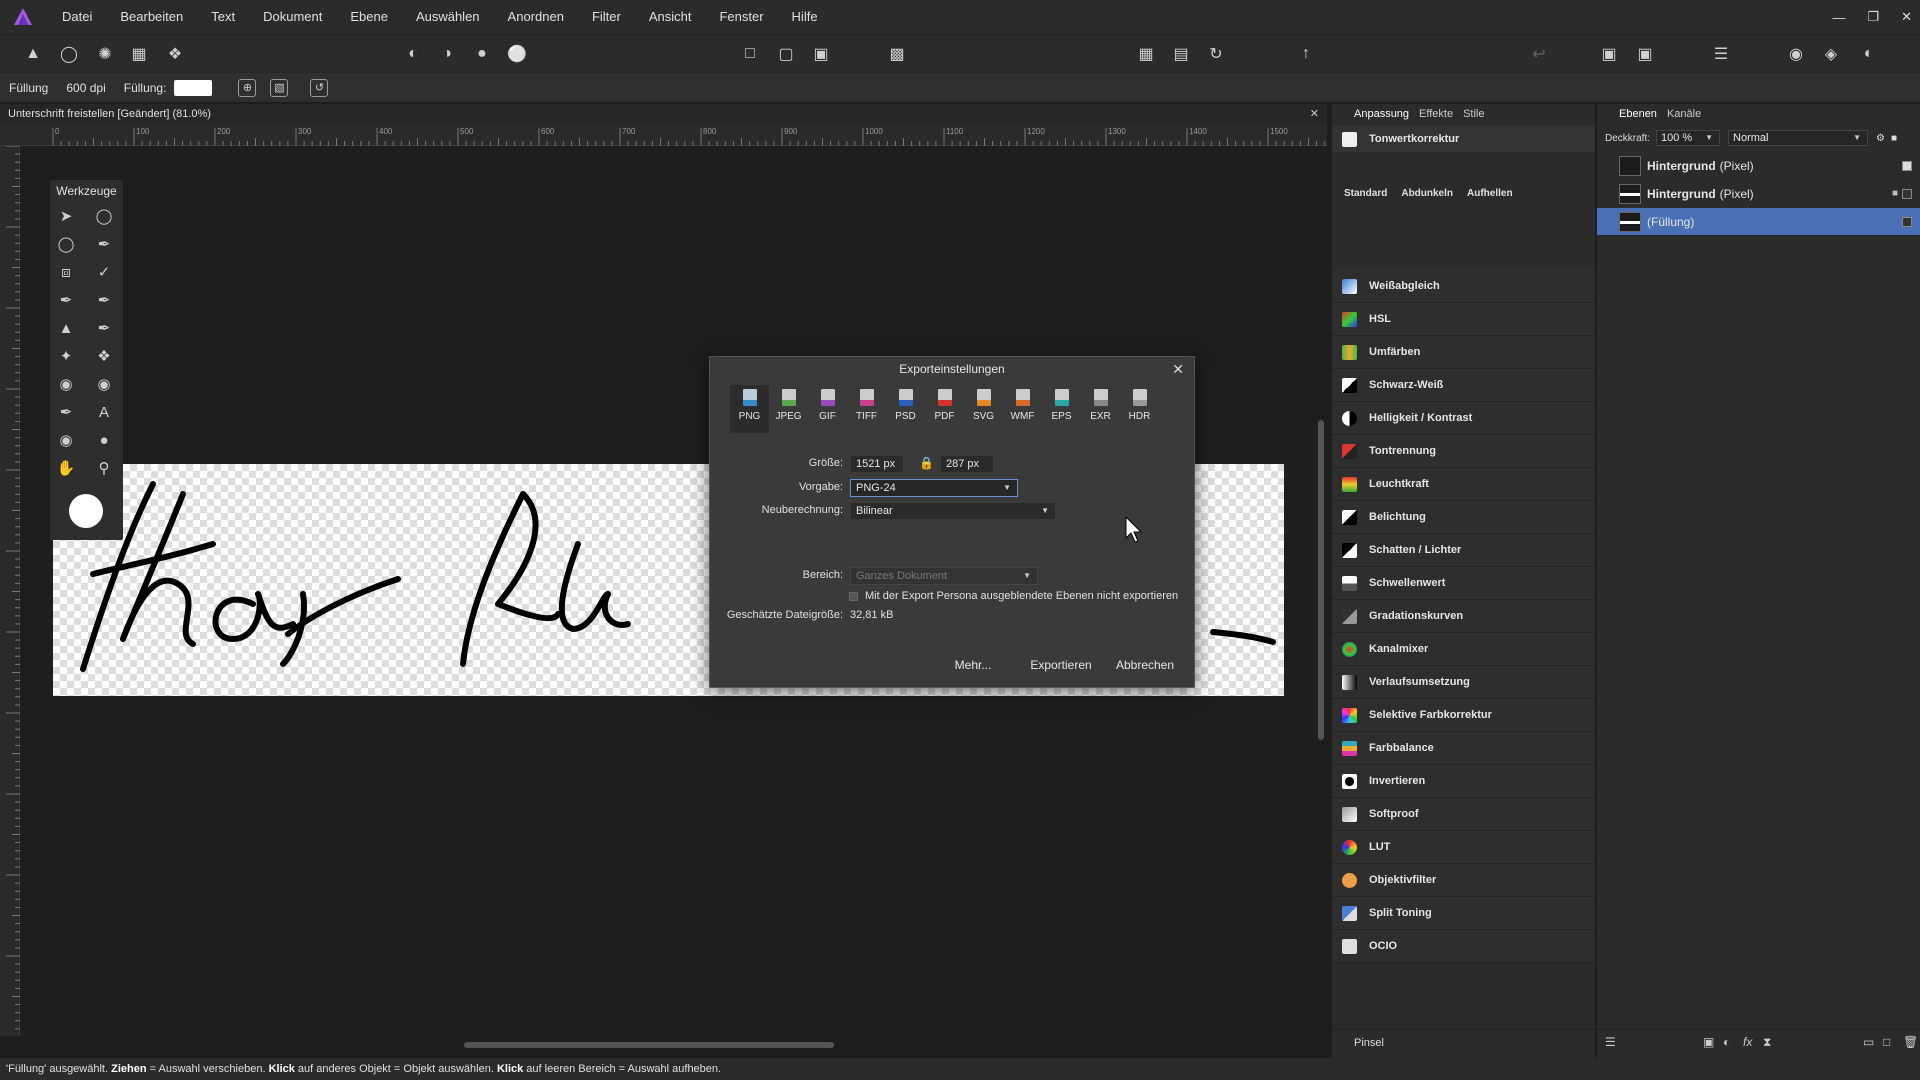 The image size is (1920, 1080). Describe the element at coordinates (104, 272) in the screenshot. I see `color-picker-icon: ✓` at that location.